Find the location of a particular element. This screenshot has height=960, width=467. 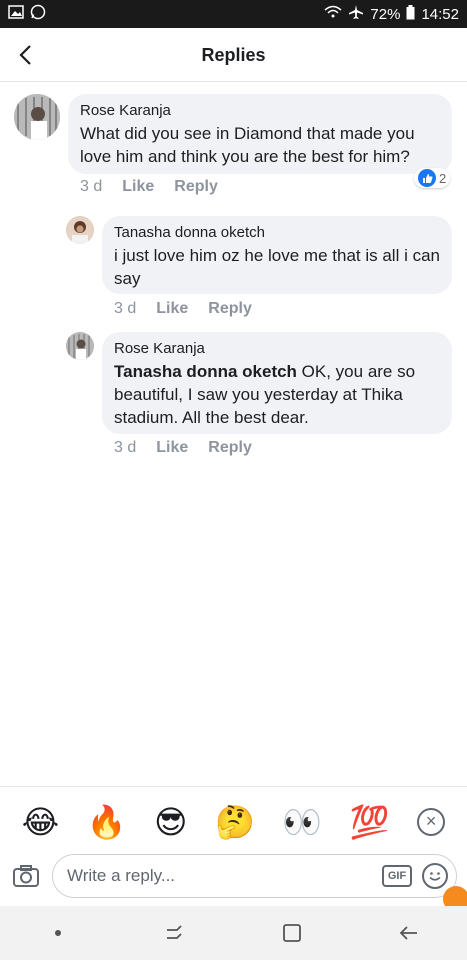

camera-button is located at coordinates (26, 876).